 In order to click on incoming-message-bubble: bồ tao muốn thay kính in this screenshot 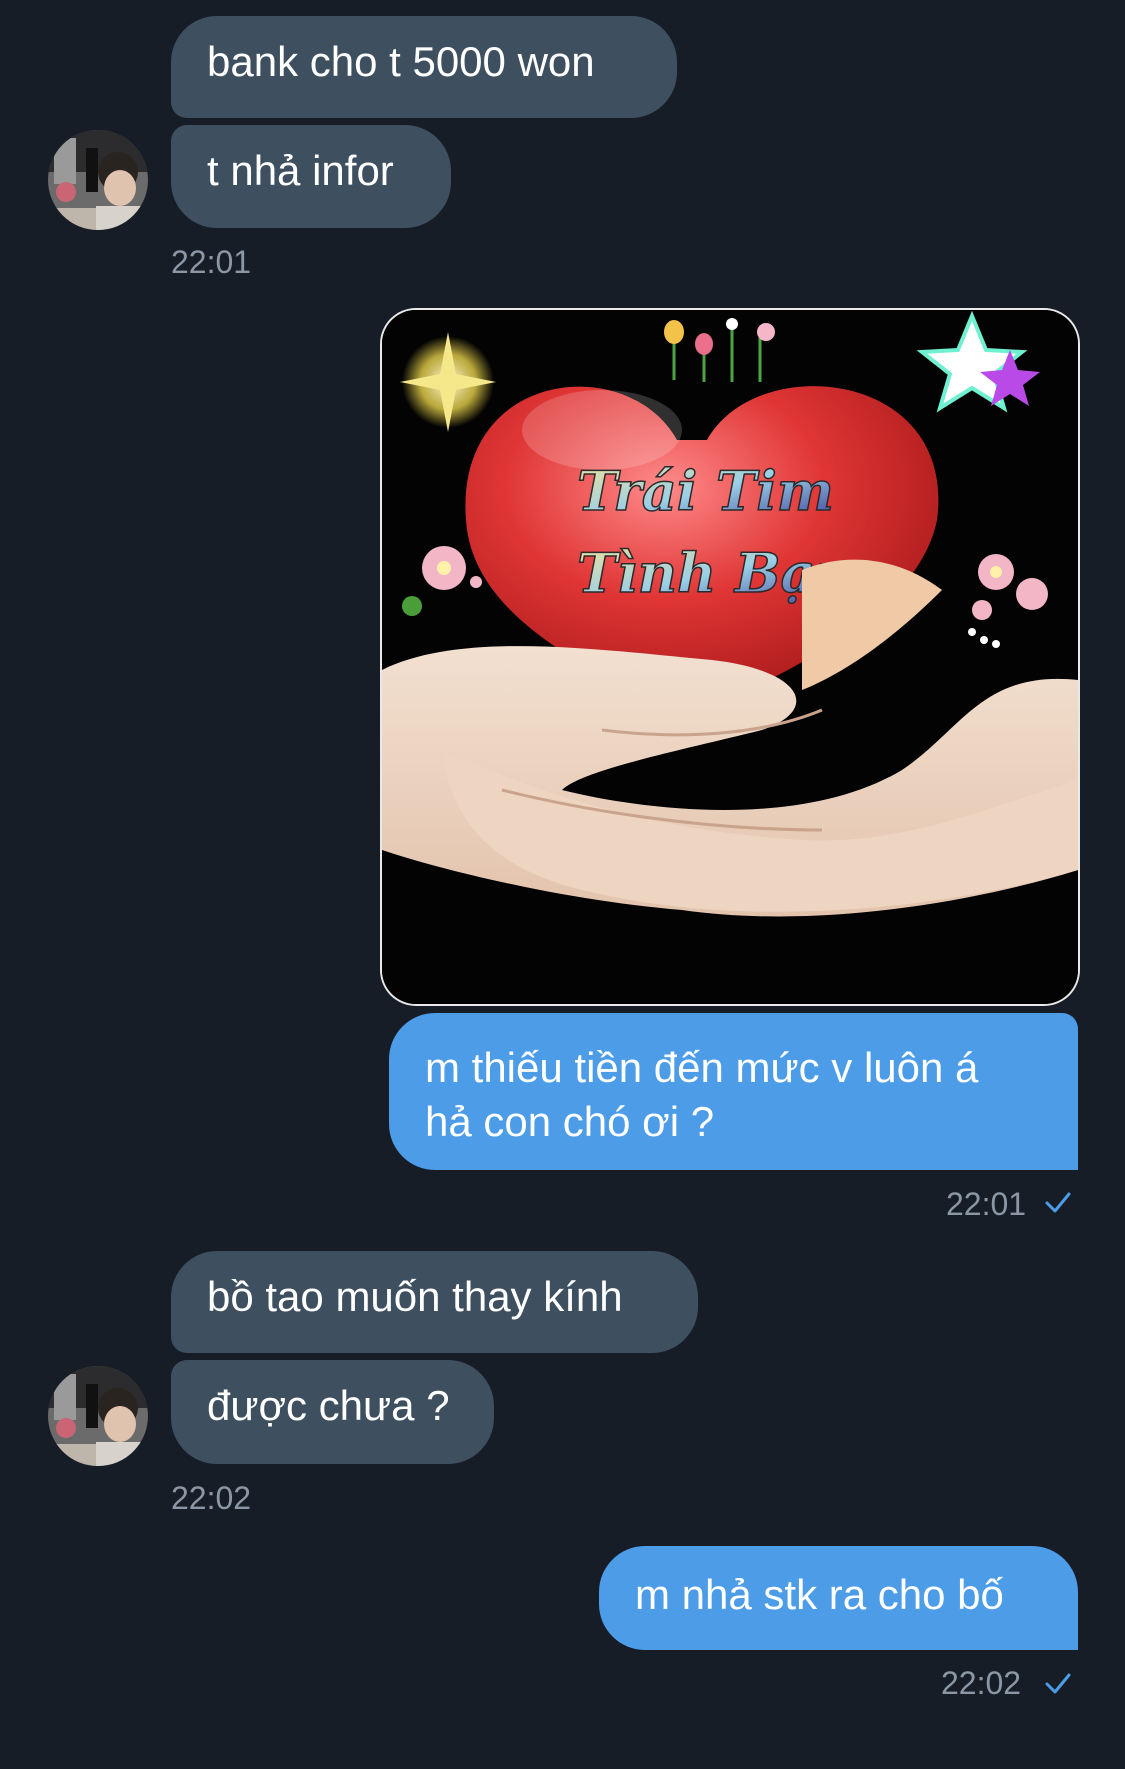, I will do `click(434, 1302)`.